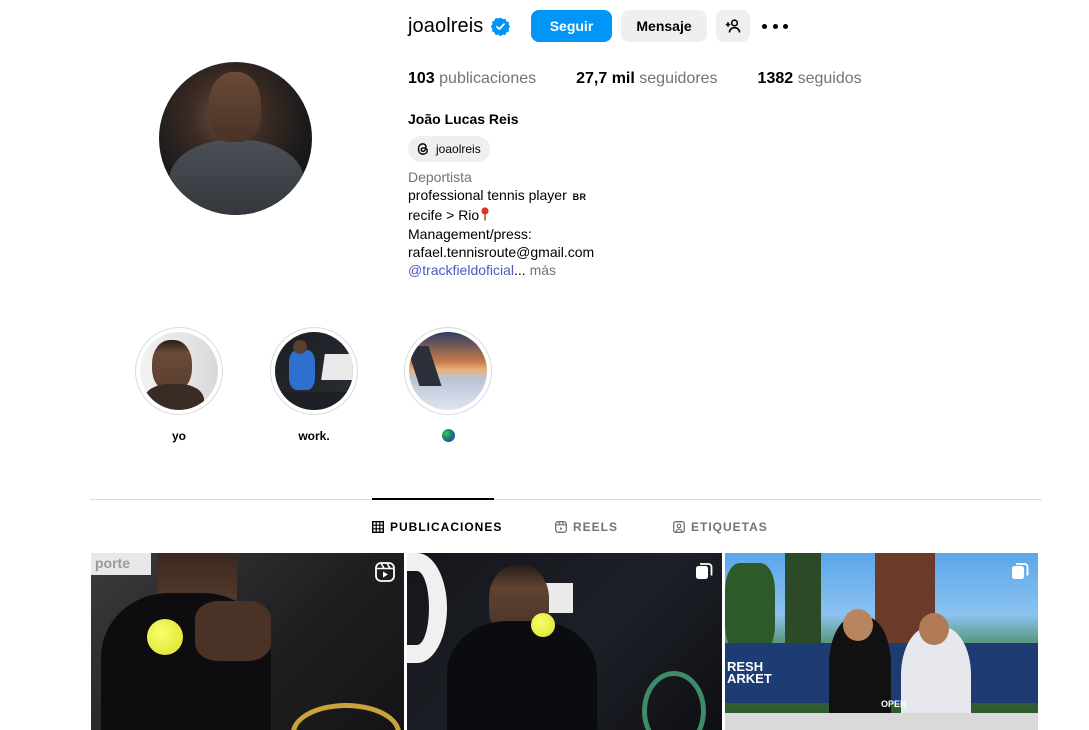 This screenshot has width=1089, height=730. I want to click on threads-handle: joaolreis, so click(458, 149).